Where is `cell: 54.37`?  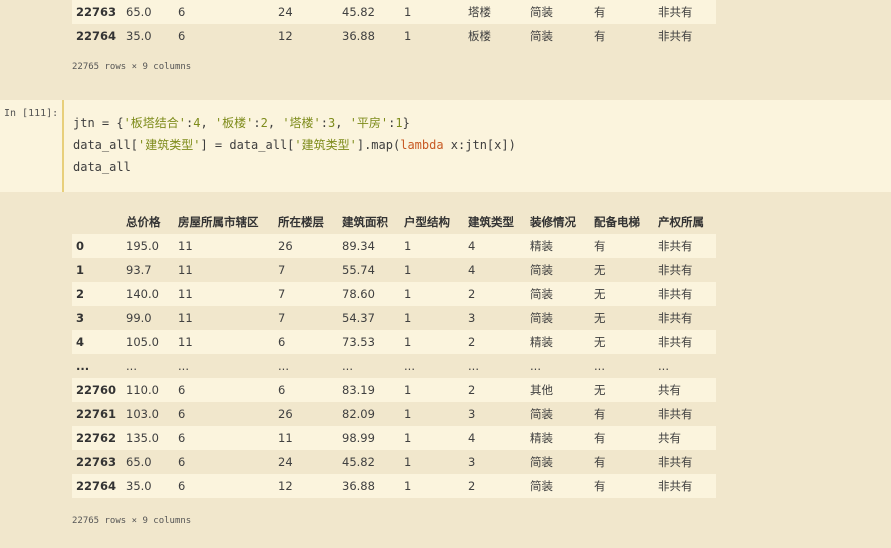 cell: 54.37 is located at coordinates (358, 318).